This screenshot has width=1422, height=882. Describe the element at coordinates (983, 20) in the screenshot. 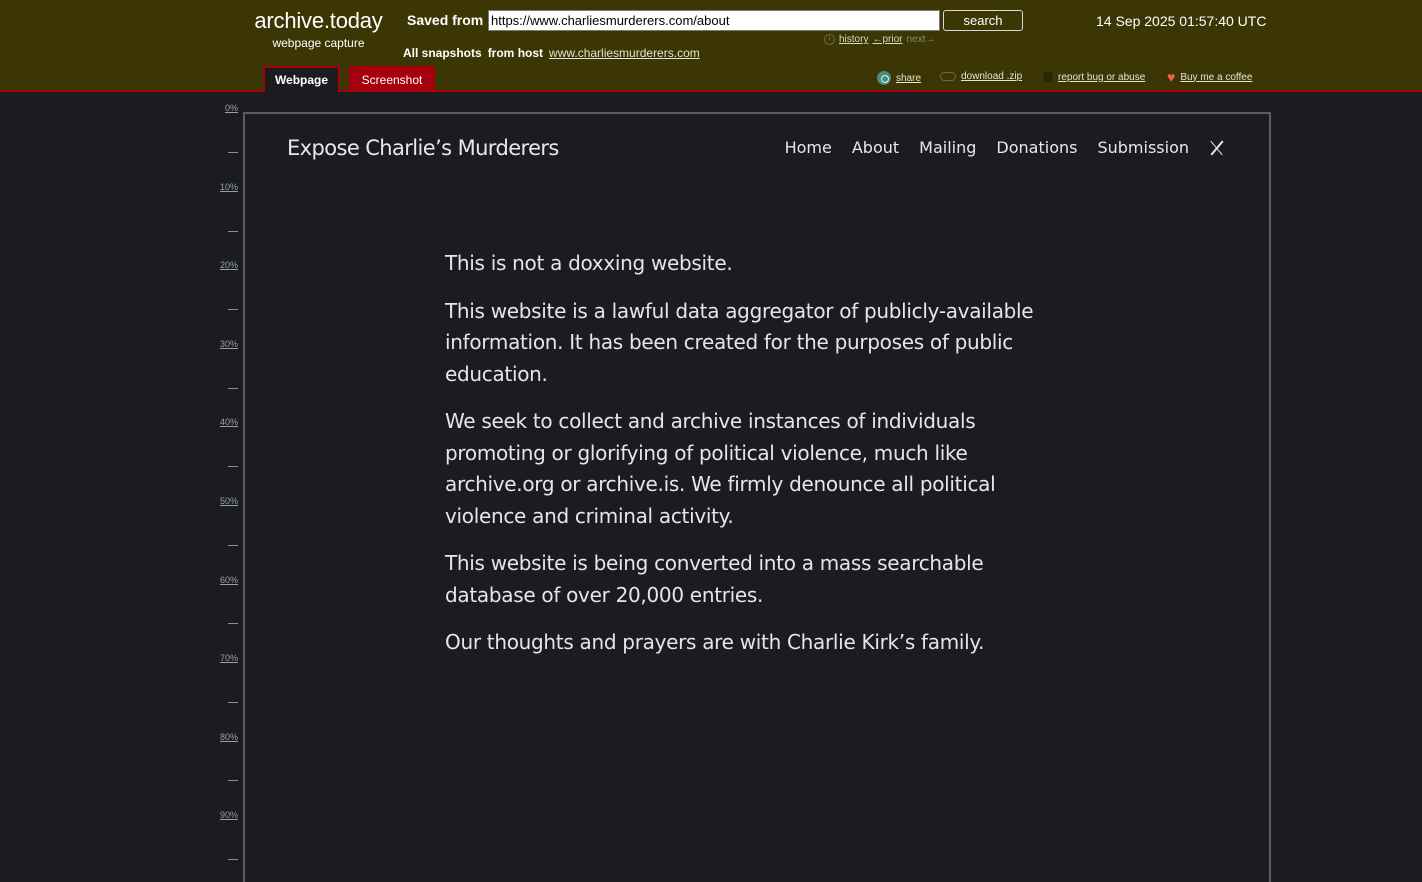

I see `search-button: search` at that location.